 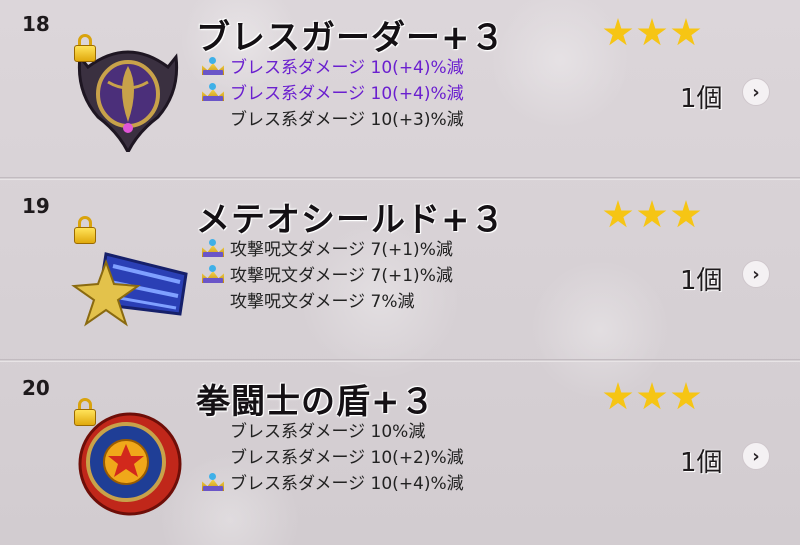 I want to click on row-number: 20, so click(x=36, y=388).